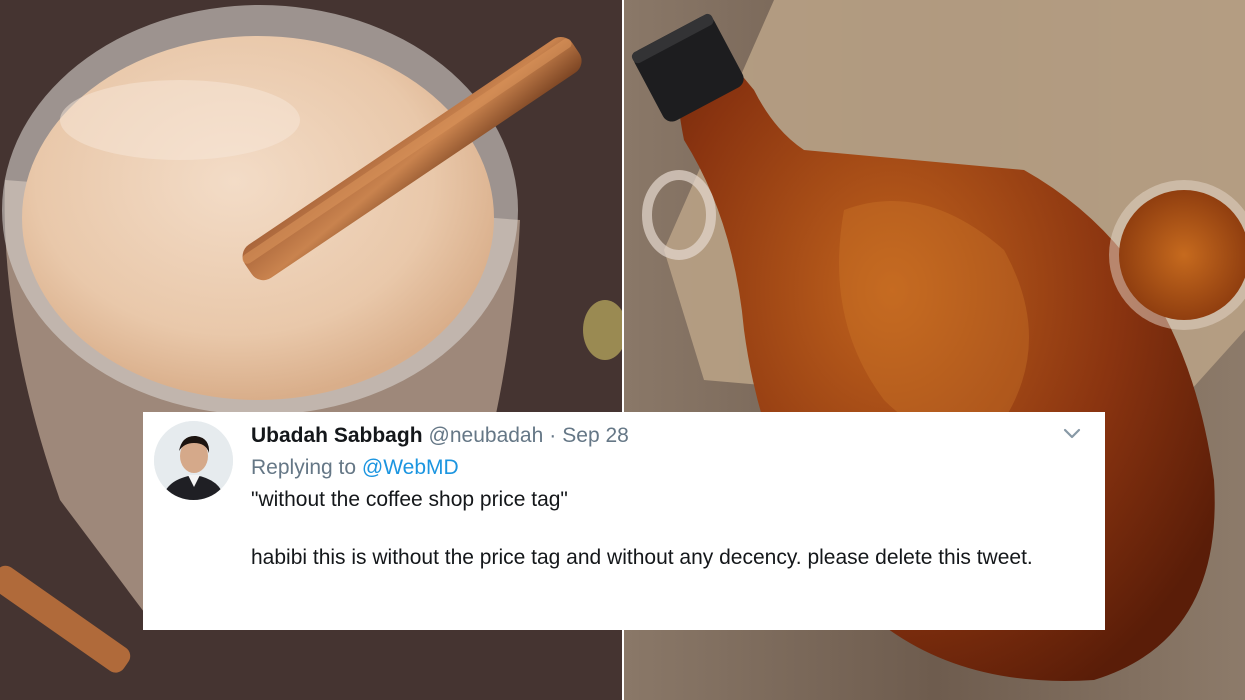 This screenshot has height=700, width=1245. I want to click on tweet-header: Ubadah Sabbagh @neubadah · Sep 28, so click(668, 436).